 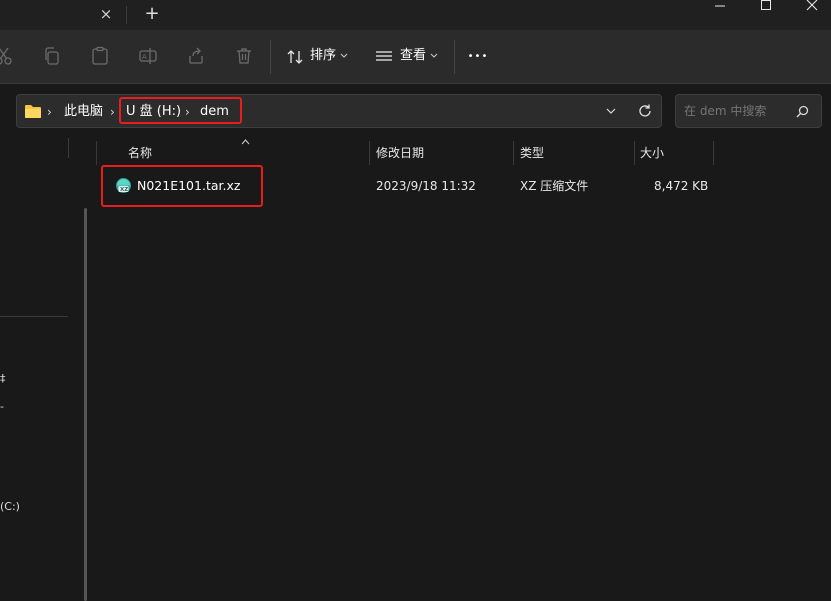 I want to click on paste-icon, so click(x=100, y=56).